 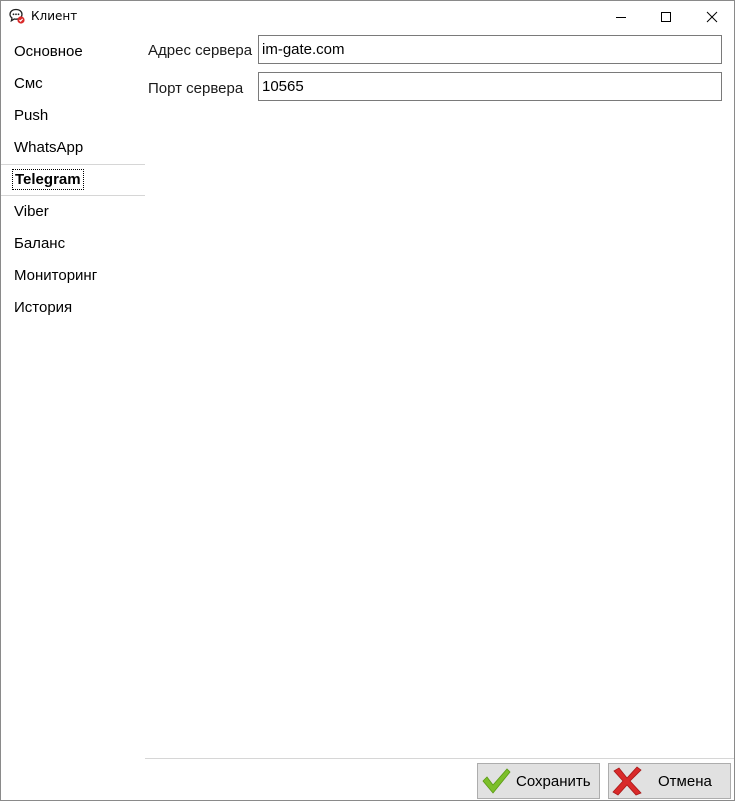 I want to click on maximize-icon, so click(x=666, y=16).